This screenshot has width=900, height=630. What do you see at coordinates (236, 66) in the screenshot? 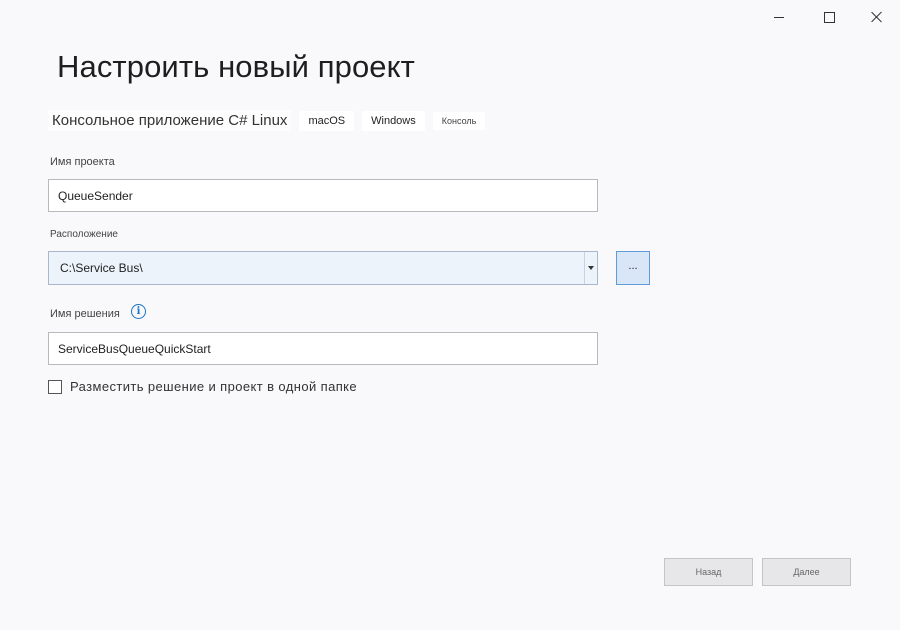
I see `page-title: Настроить новый проект` at bounding box center [236, 66].